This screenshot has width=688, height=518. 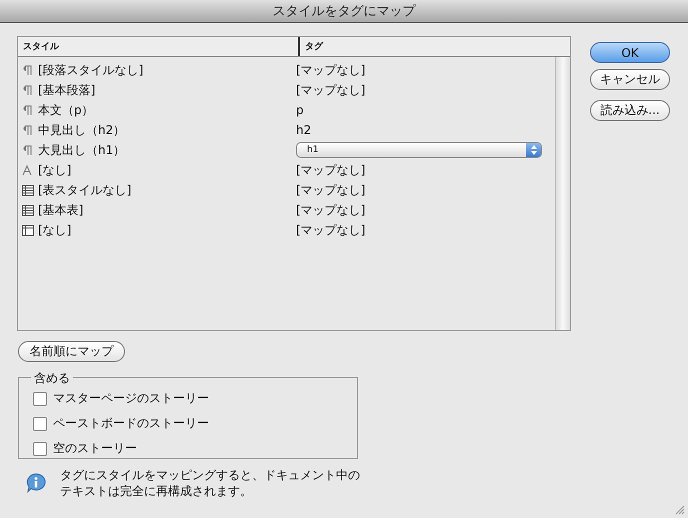 I want to click on style-name: 本文（p）, so click(x=66, y=110).